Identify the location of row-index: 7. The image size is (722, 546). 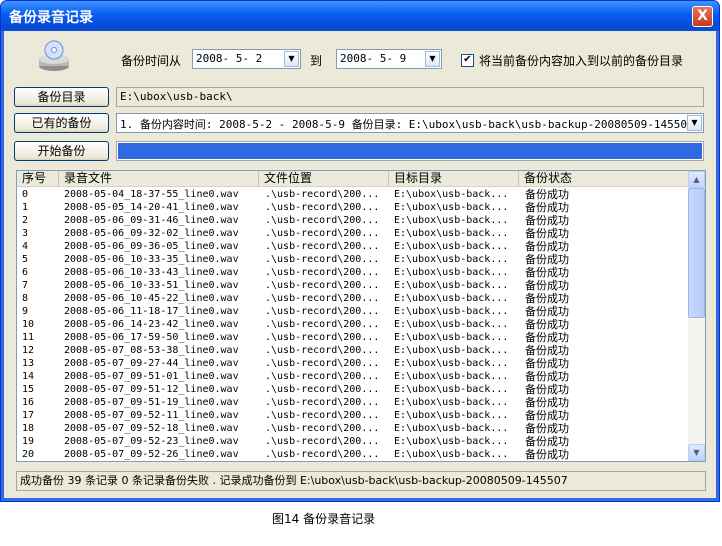
(25, 285).